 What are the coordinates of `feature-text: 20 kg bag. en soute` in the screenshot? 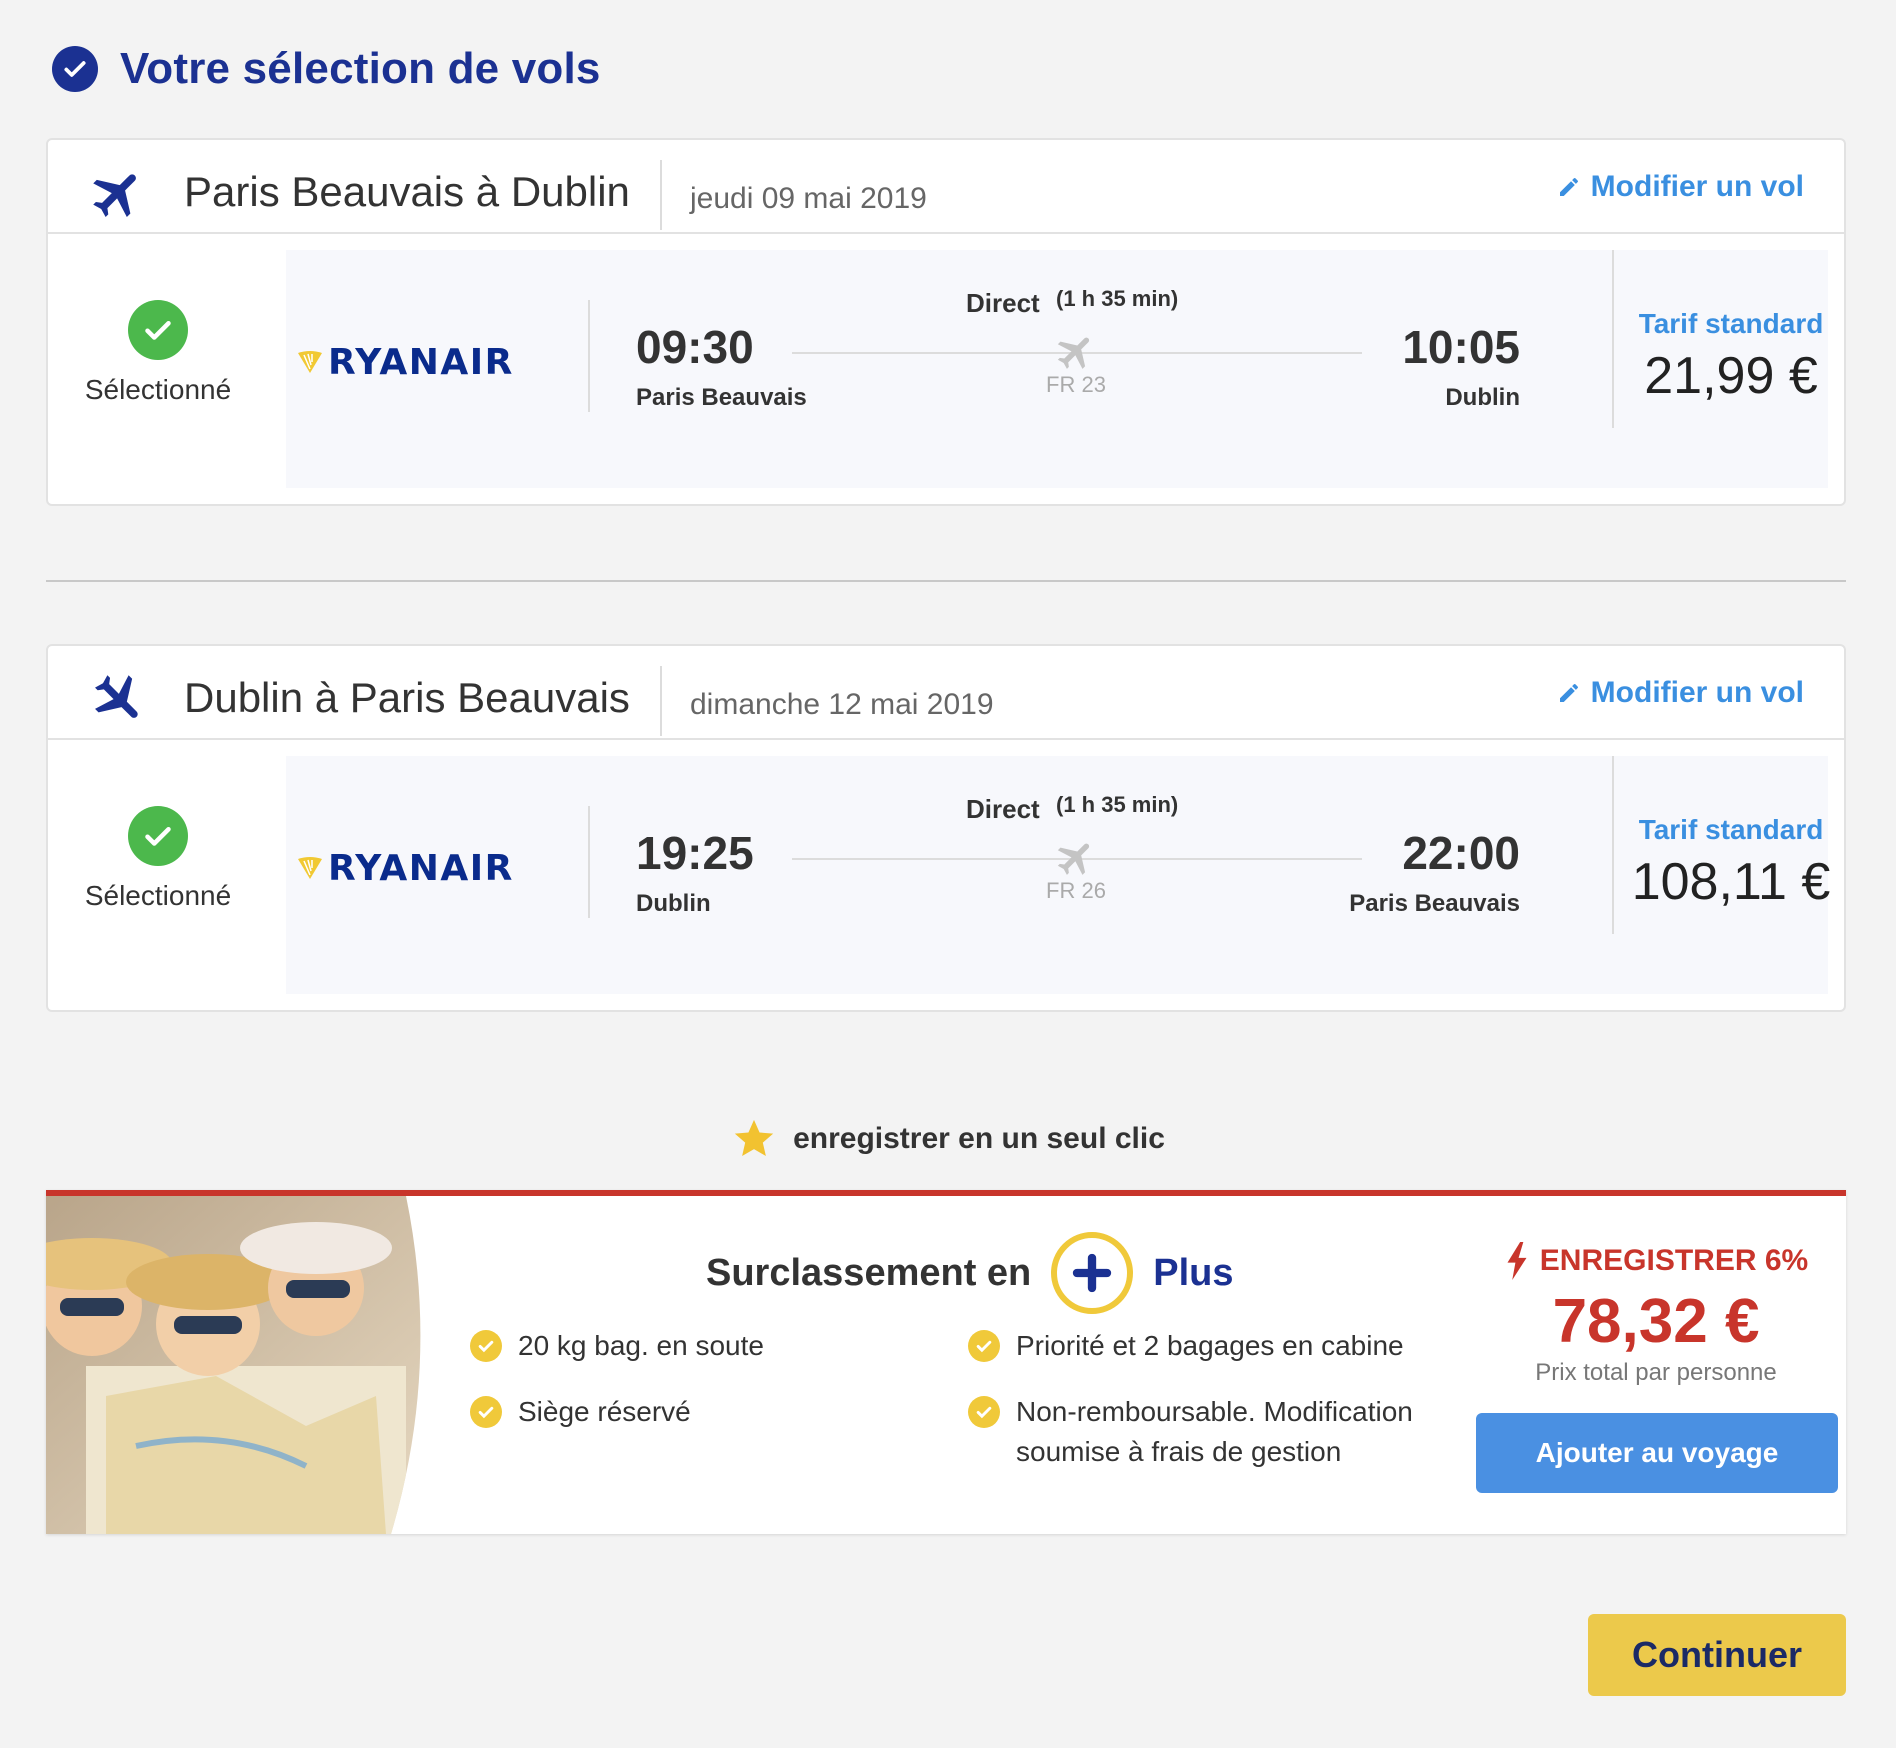 It's located at (641, 1345).